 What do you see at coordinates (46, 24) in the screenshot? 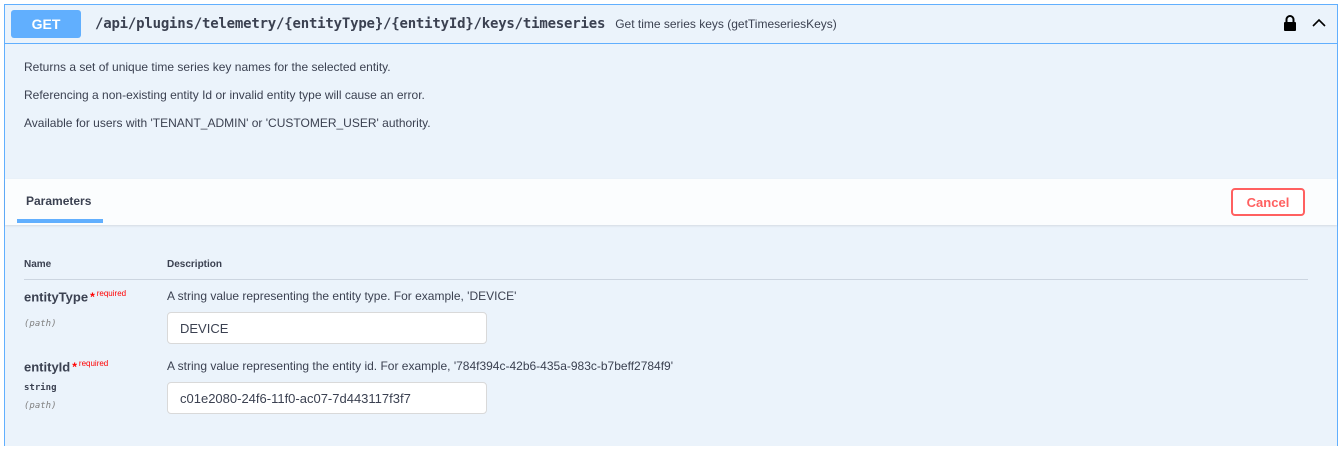
I see `http-method-badge: GET` at bounding box center [46, 24].